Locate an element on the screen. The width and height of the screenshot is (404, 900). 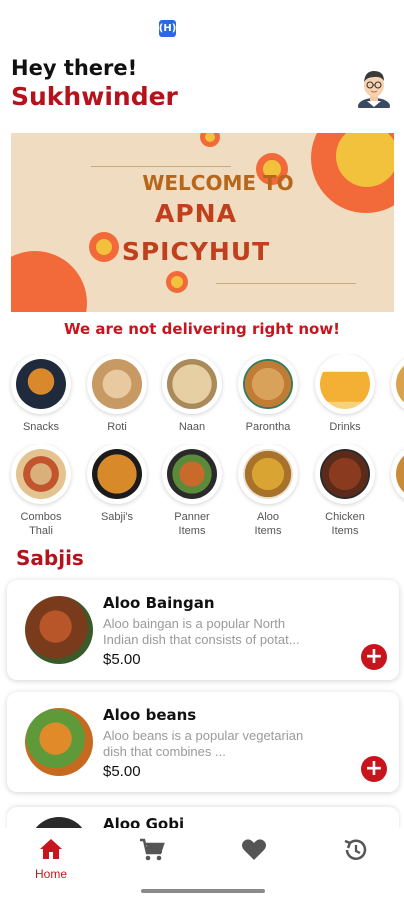
category-sabjis: Sabji's is located at coordinates (117, 484).